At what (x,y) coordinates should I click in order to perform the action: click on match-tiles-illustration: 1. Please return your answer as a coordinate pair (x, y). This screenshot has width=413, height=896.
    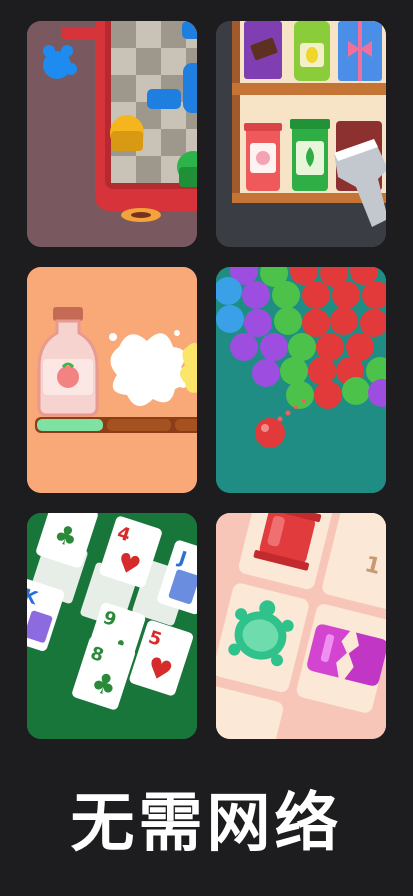
    Looking at the image, I should click on (301, 626).